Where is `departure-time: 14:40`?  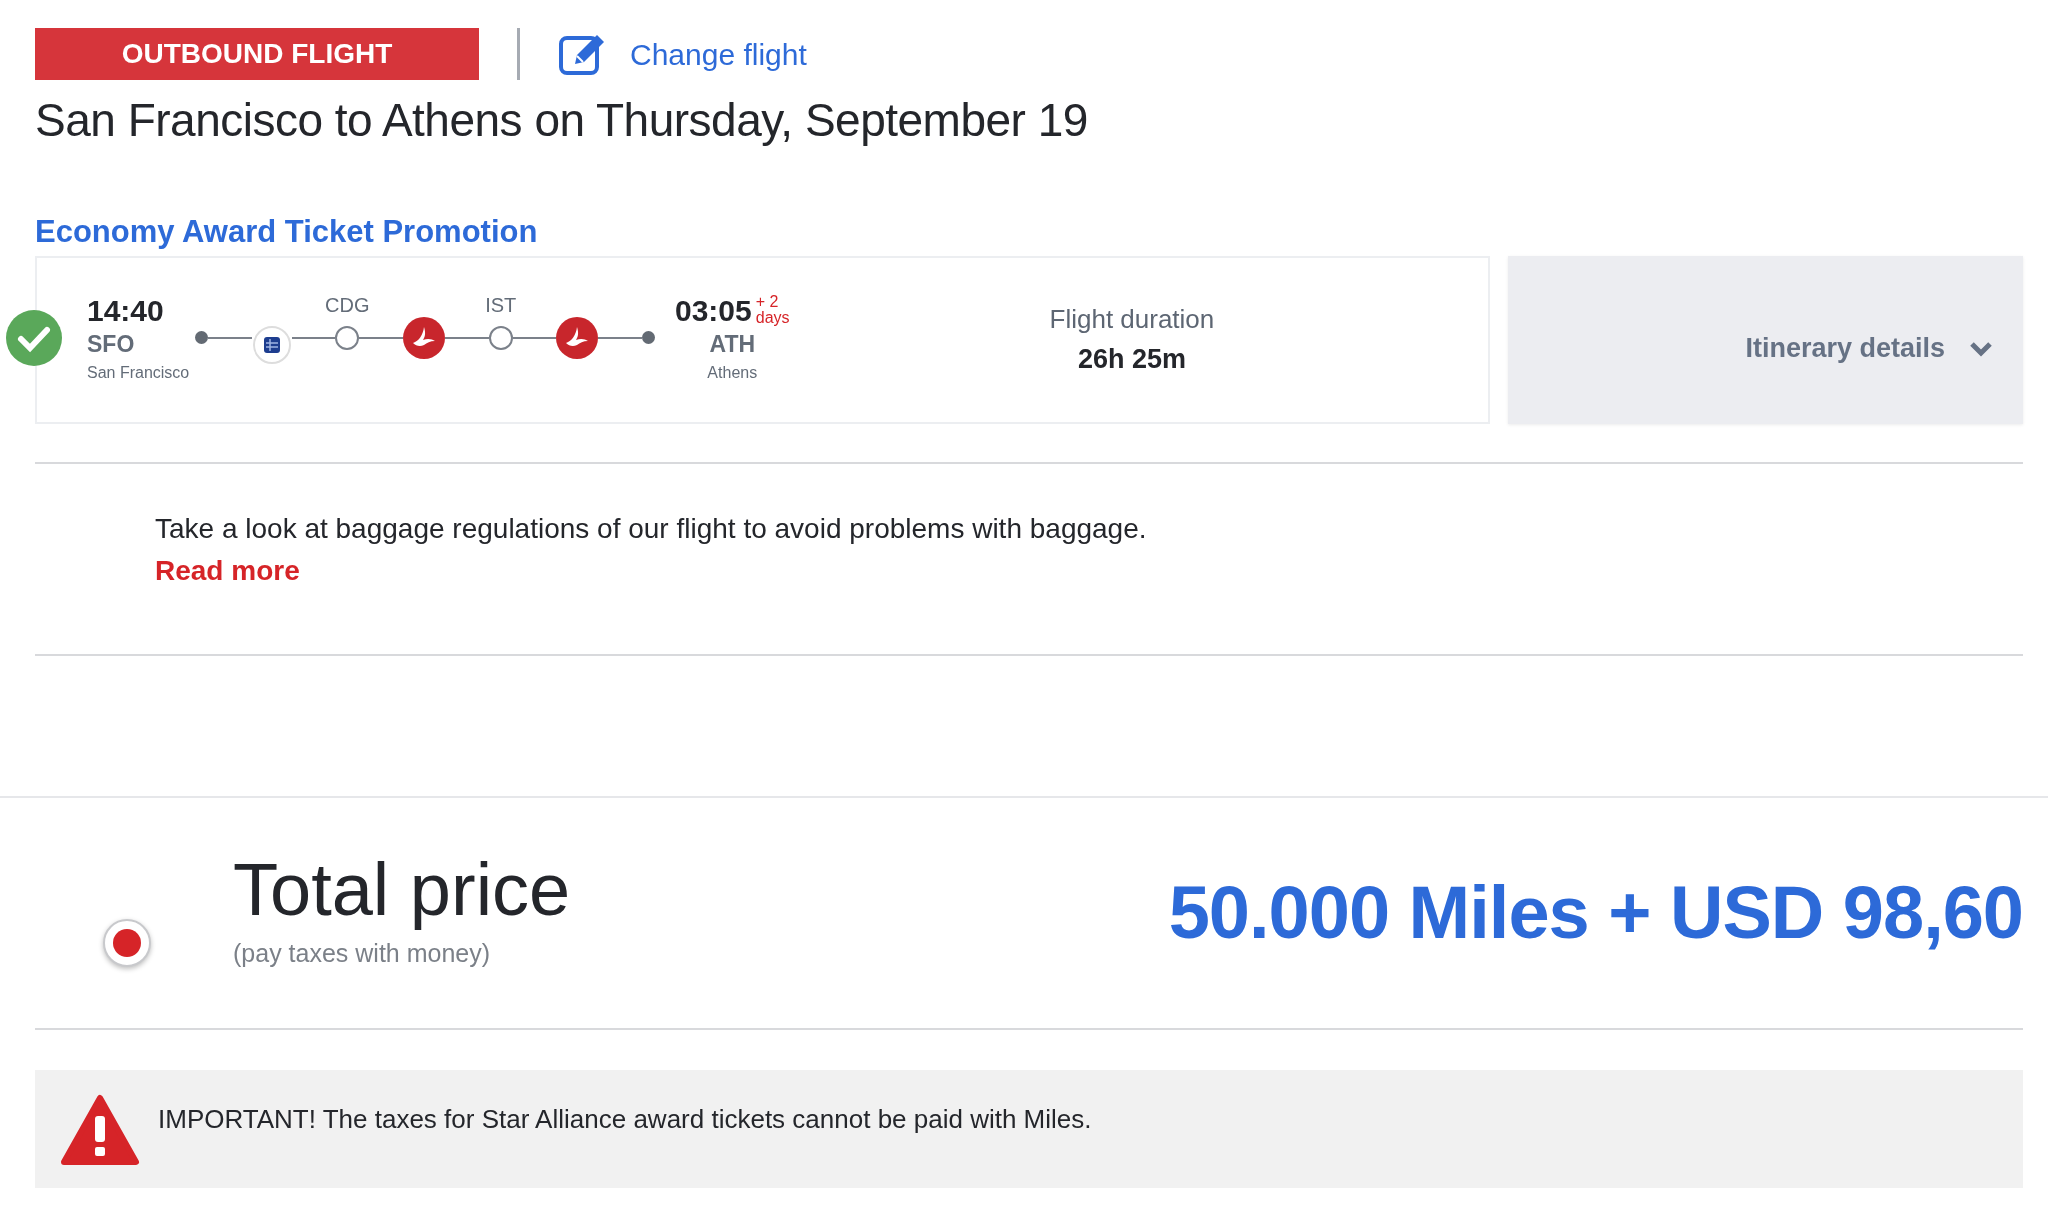
departure-time: 14:40 is located at coordinates (125, 310).